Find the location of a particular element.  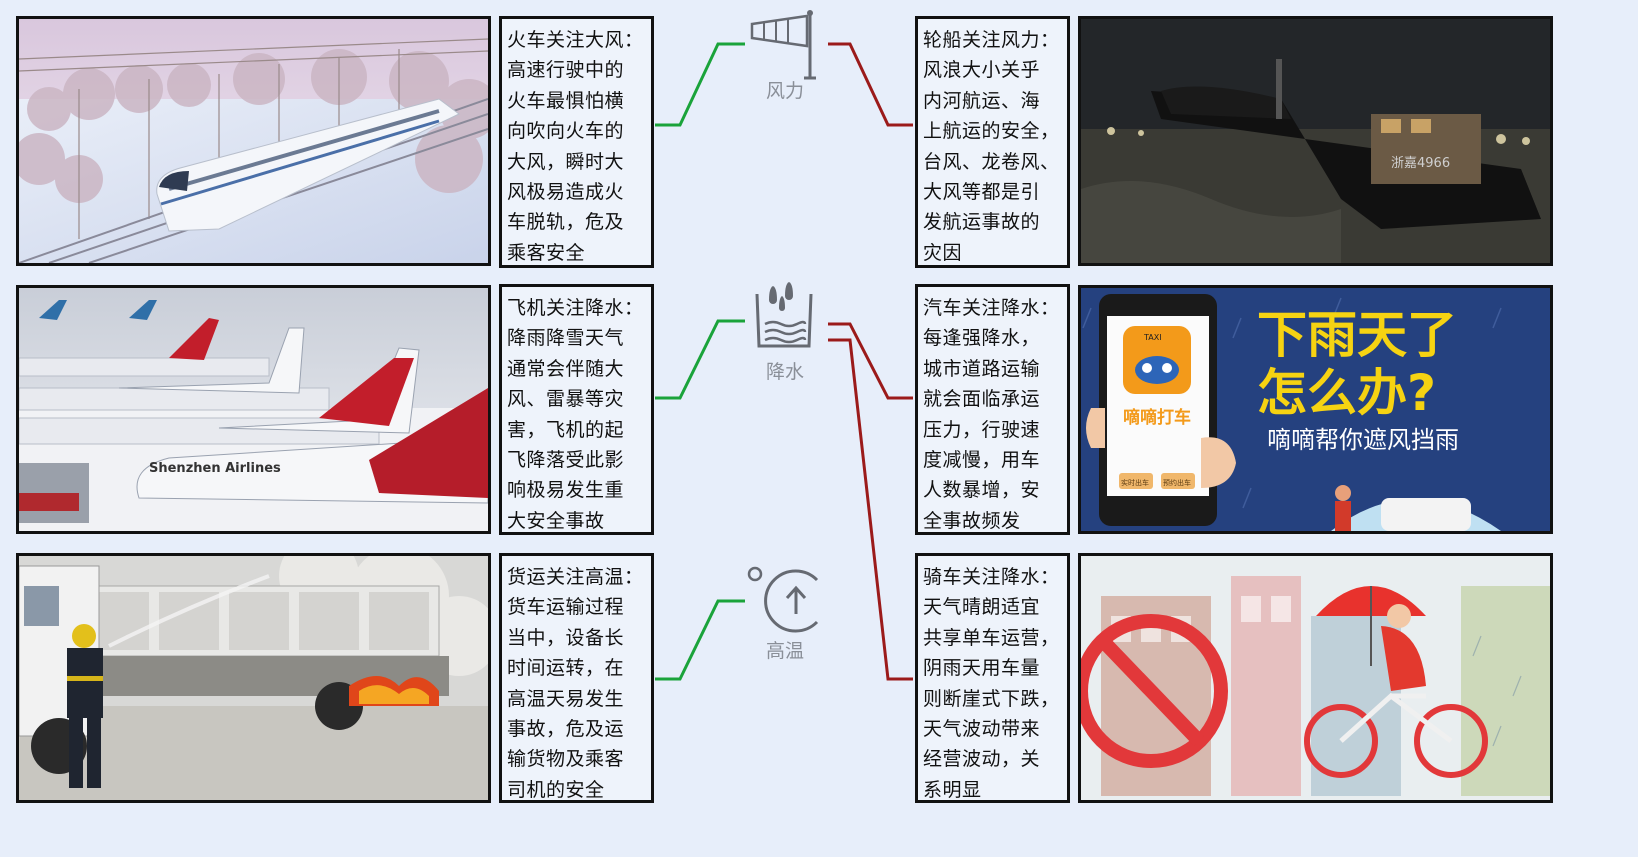

connector-layer is located at coordinates (784, 345).